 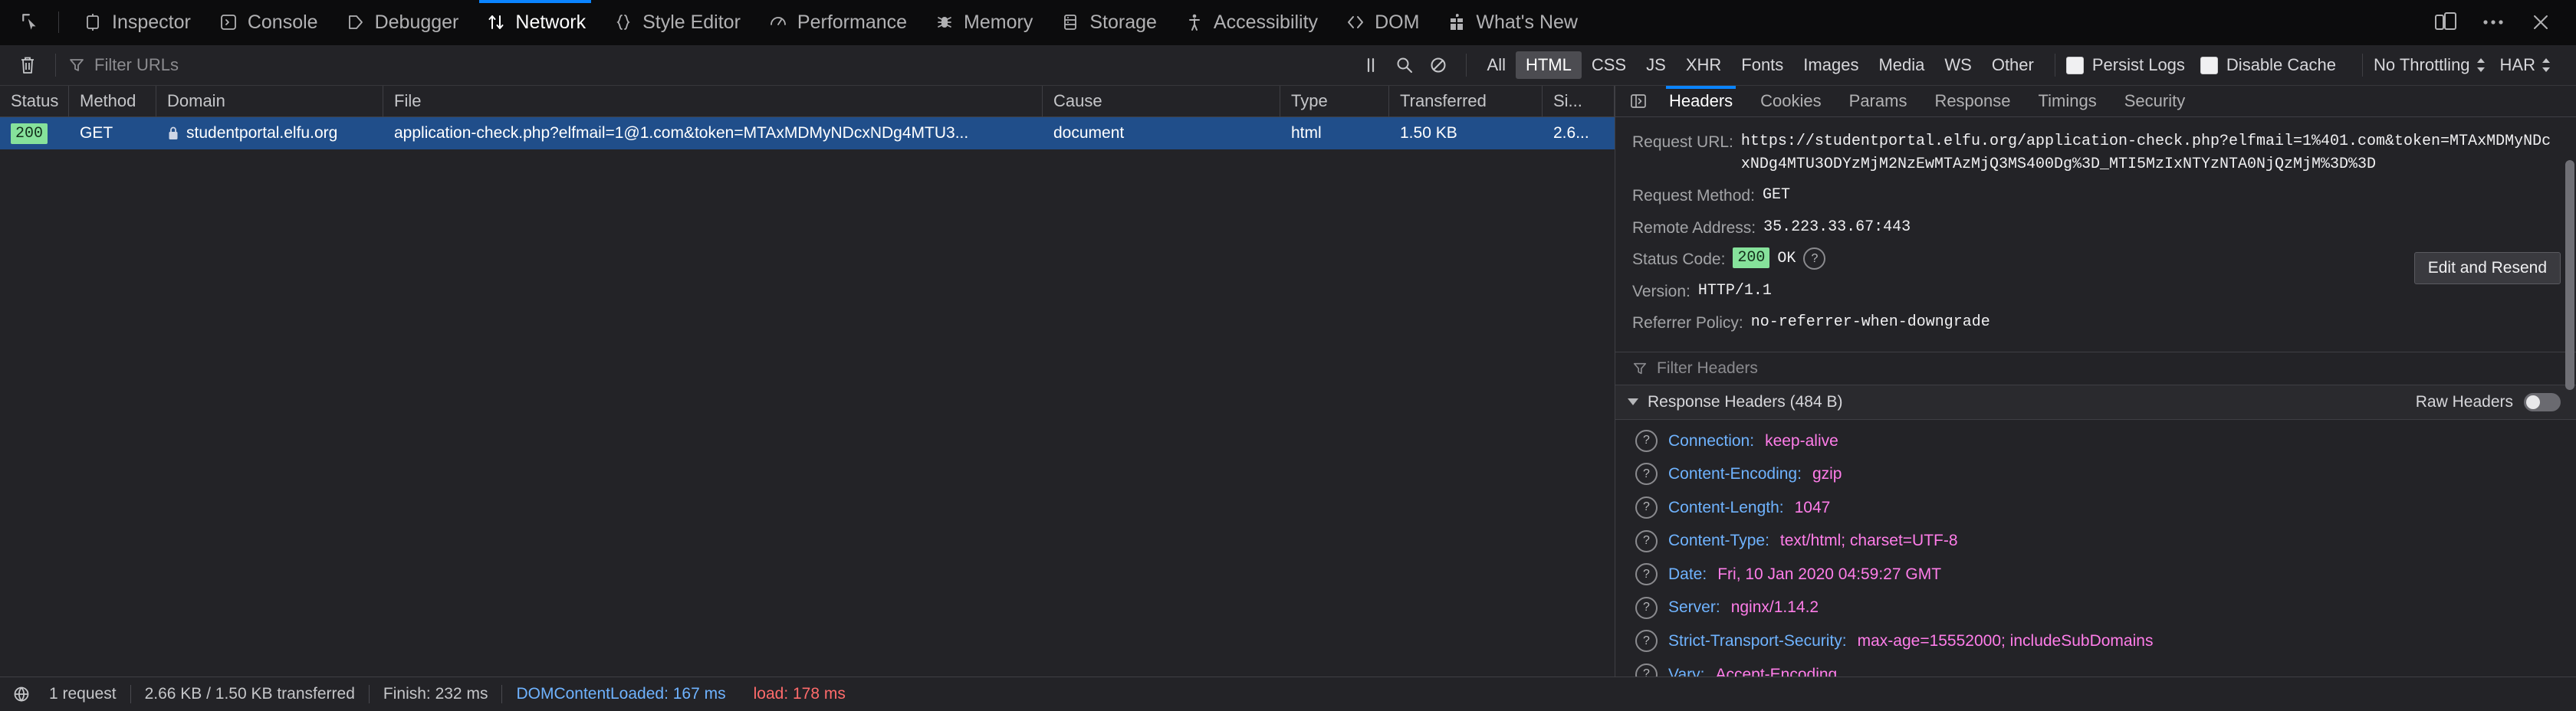 What do you see at coordinates (1830, 574) in the screenshot?
I see `header-value: Fri, 10 Jan 2020 04:59:27 GMT` at bounding box center [1830, 574].